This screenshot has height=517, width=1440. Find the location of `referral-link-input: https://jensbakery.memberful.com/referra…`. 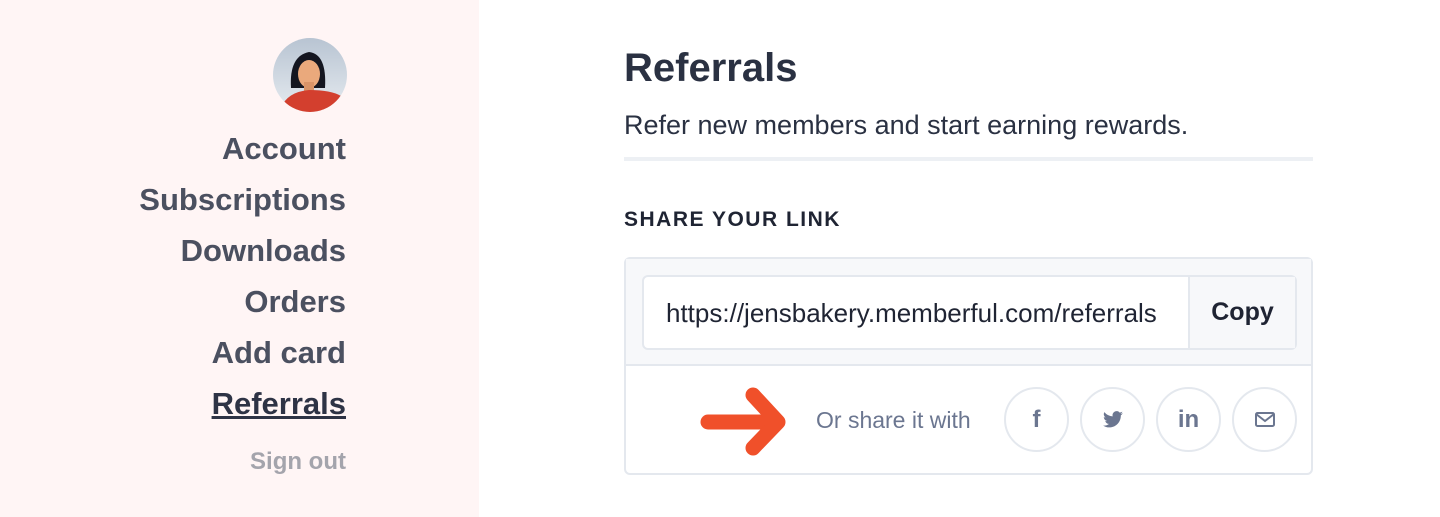

referral-link-input: https://jensbakery.memberful.com/referra… is located at coordinates (916, 312).